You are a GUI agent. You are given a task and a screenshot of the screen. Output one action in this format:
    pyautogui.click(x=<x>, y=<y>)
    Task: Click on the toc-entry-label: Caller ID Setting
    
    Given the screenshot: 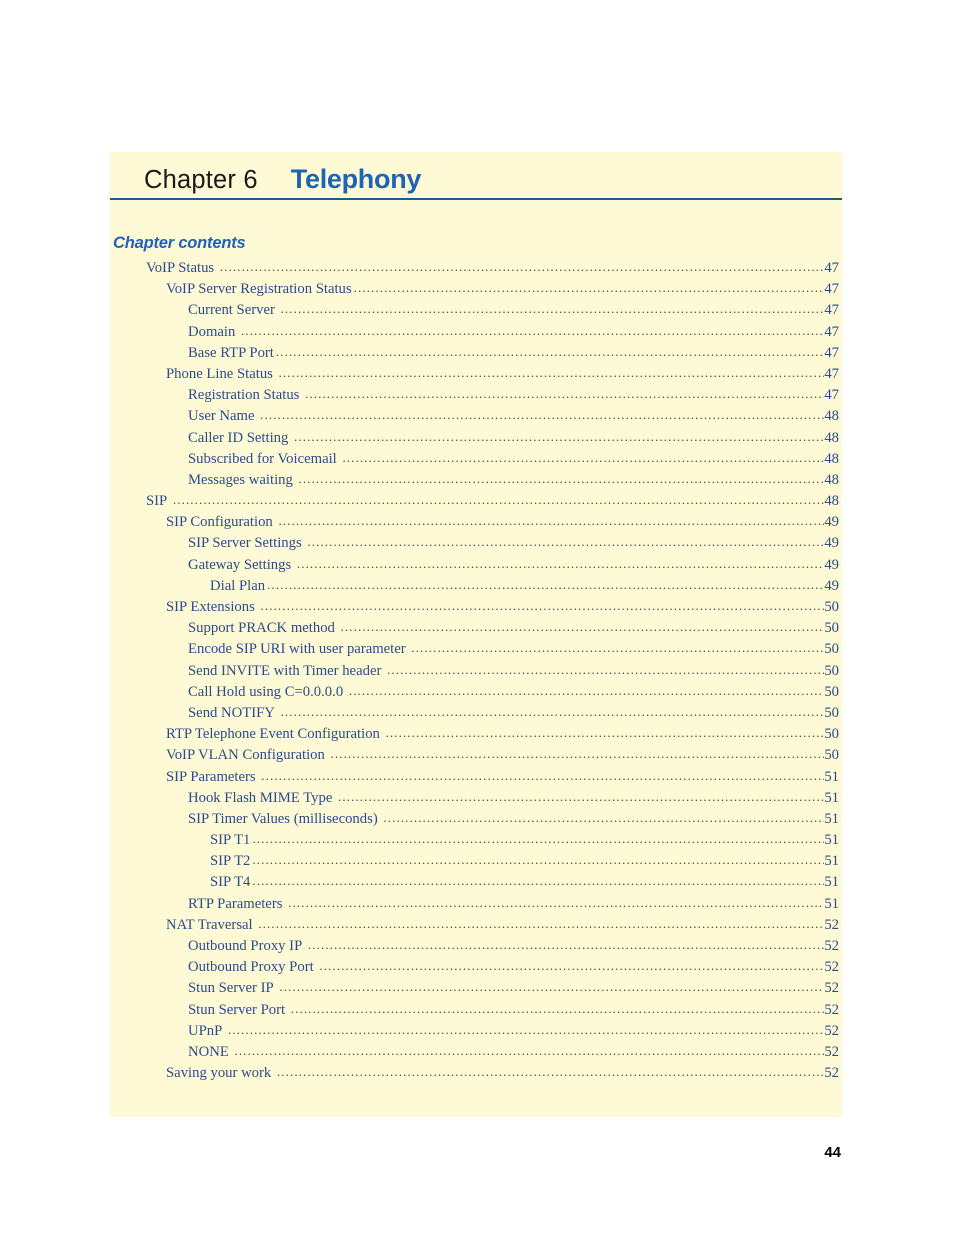 What is the action you would take?
    pyautogui.click(x=238, y=437)
    